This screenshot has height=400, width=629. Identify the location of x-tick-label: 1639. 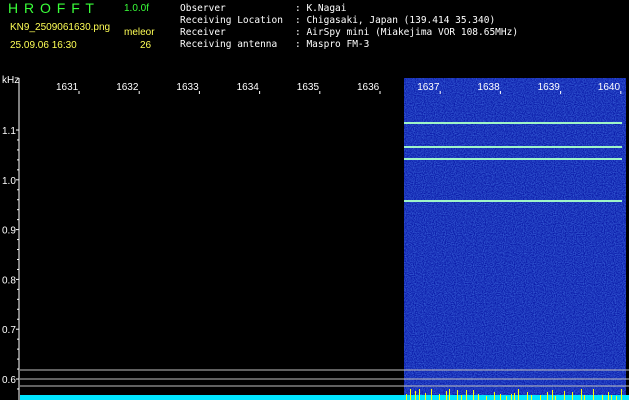
(549, 87).